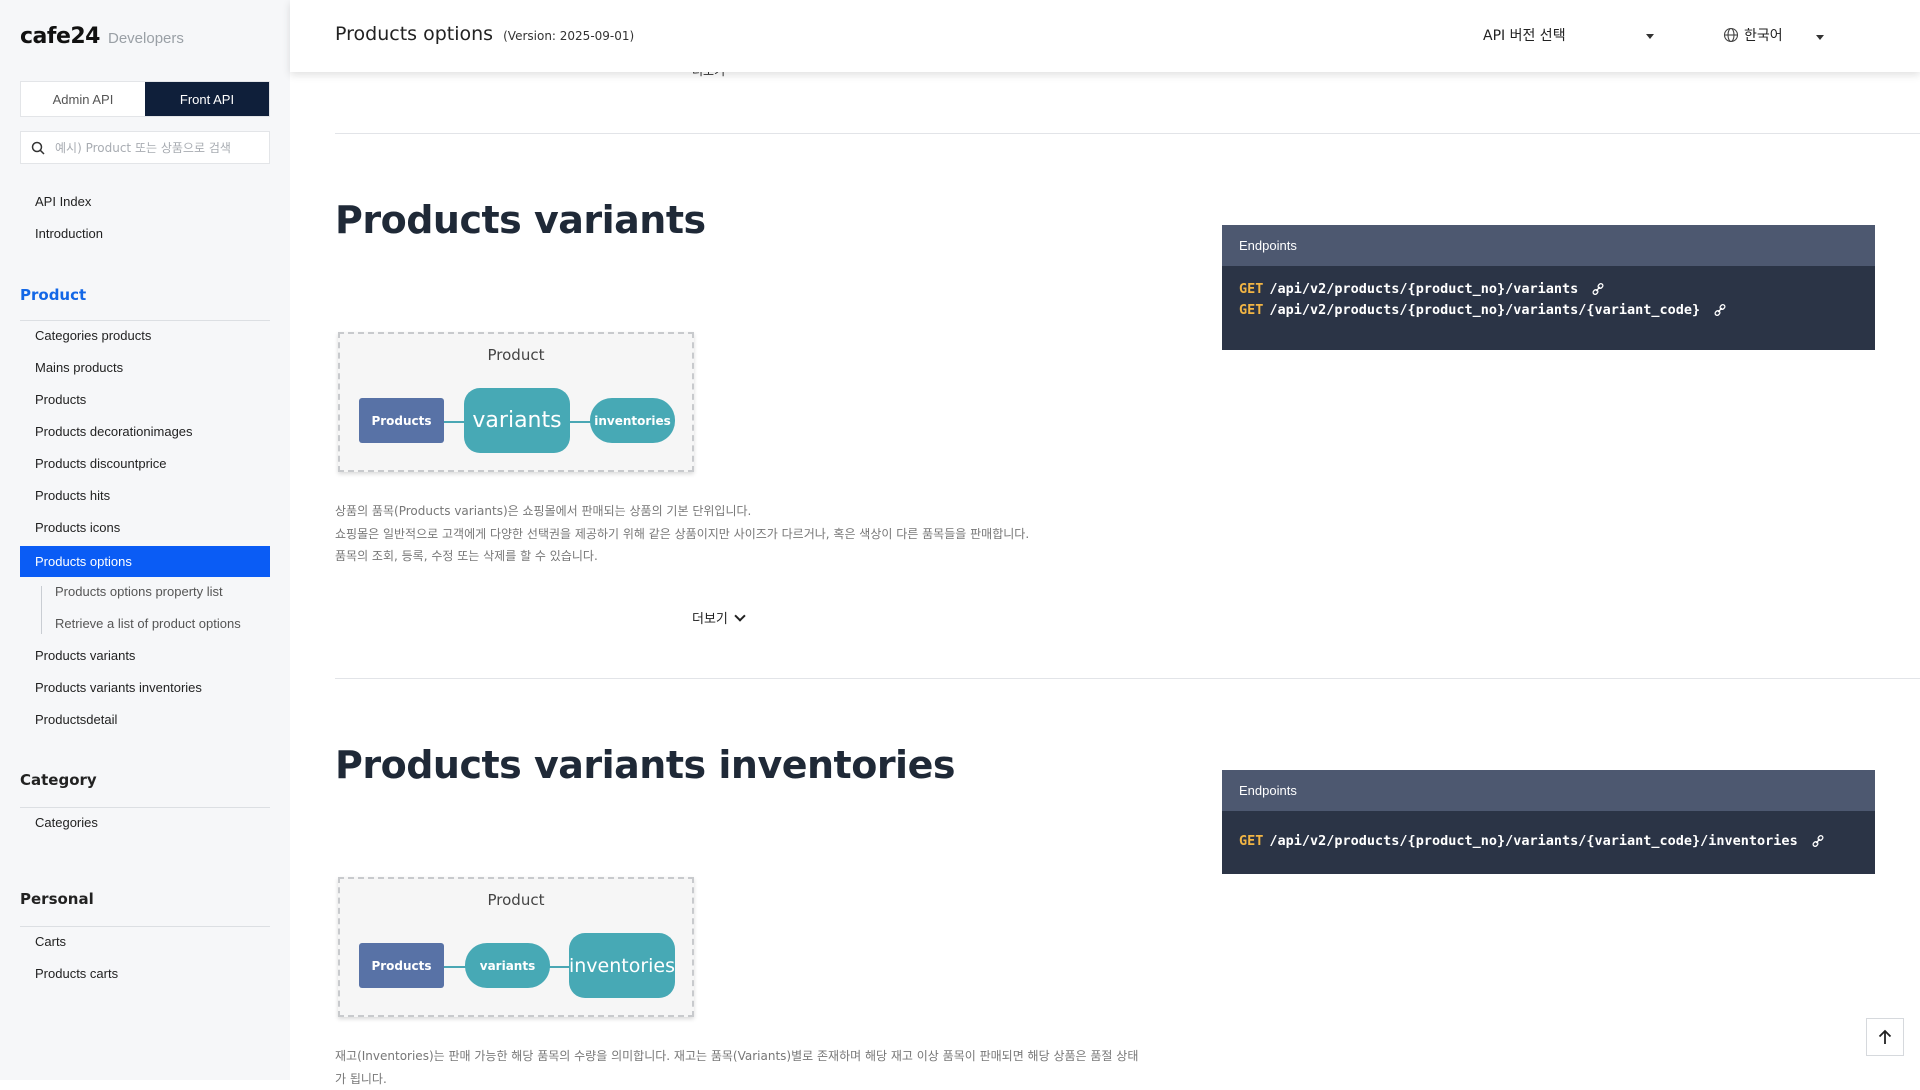  I want to click on description-line: 가 됩니다., so click(736, 1079).